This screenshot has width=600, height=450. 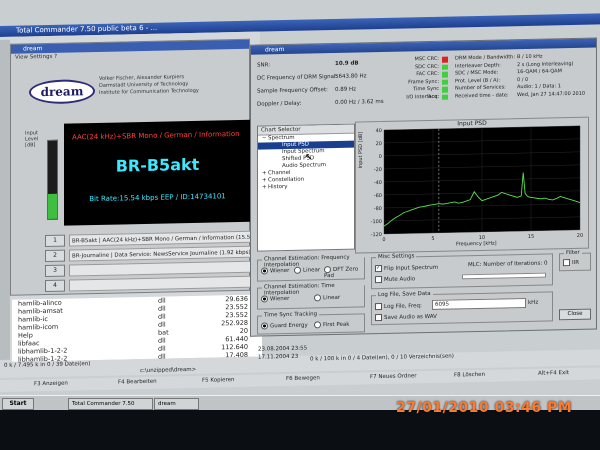 What do you see at coordinates (55, 256) in the screenshot?
I see `service-button: 2` at bounding box center [55, 256].